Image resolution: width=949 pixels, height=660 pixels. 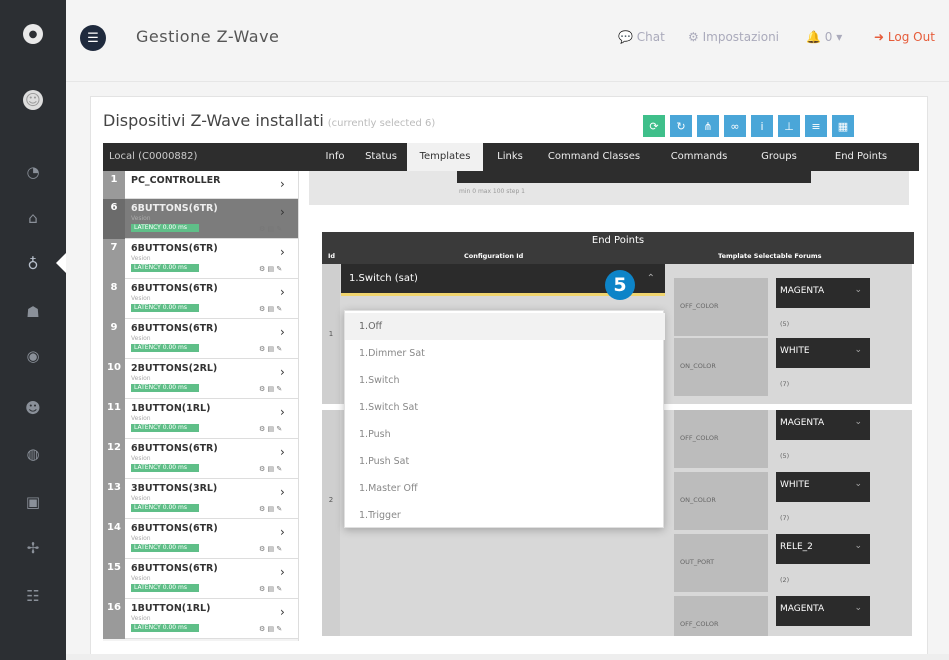 What do you see at coordinates (641, 37) in the screenshot?
I see `chat-link: 💬 Chat` at bounding box center [641, 37].